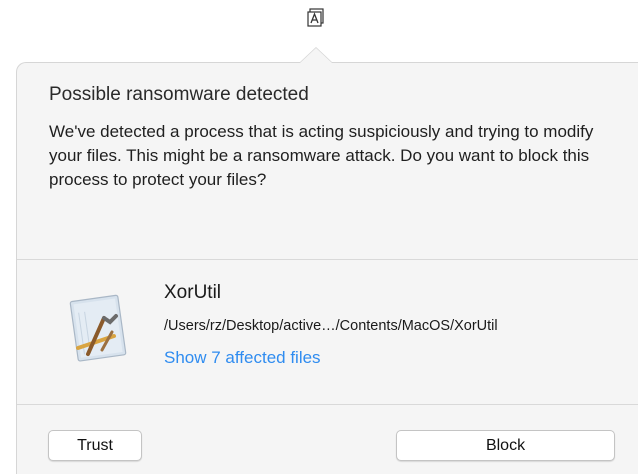 The width and height of the screenshot is (638, 474). What do you see at coordinates (193, 292) in the screenshot?
I see `process-name: XorUtil` at bounding box center [193, 292].